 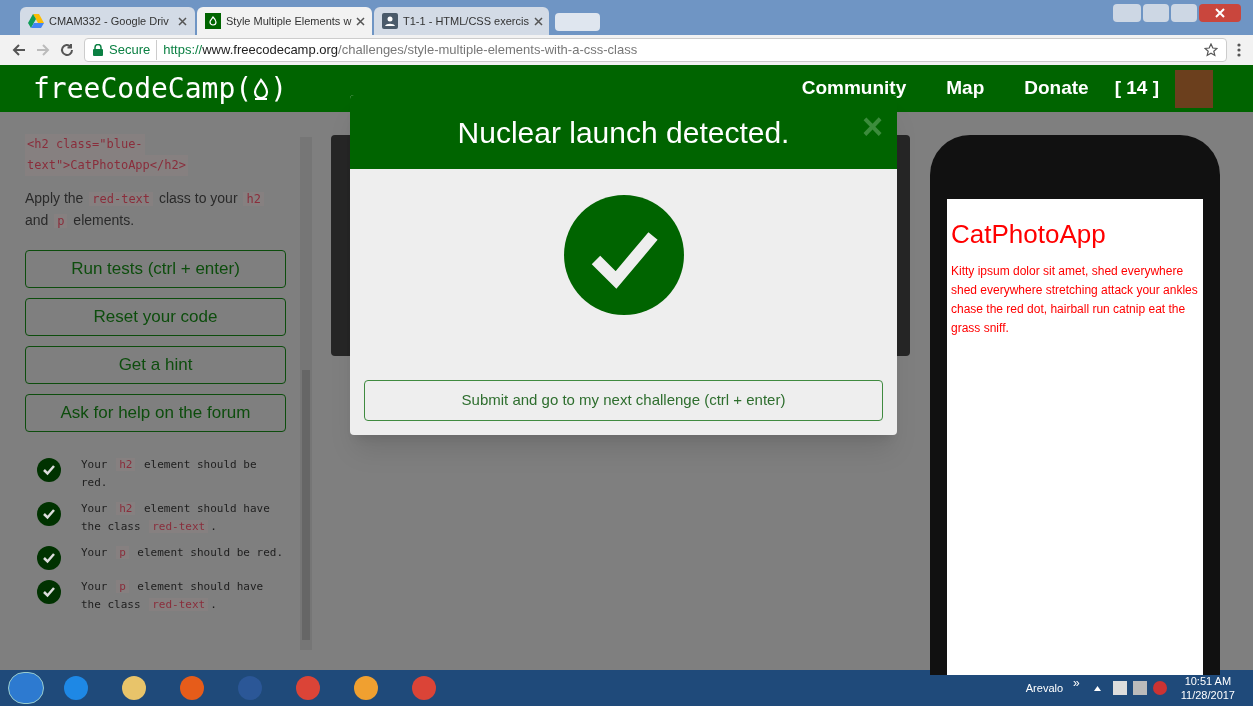 What do you see at coordinates (461, 21) in the screenshot?
I see `browser-tab: T1-1 - HTML/CSS exercis` at bounding box center [461, 21].